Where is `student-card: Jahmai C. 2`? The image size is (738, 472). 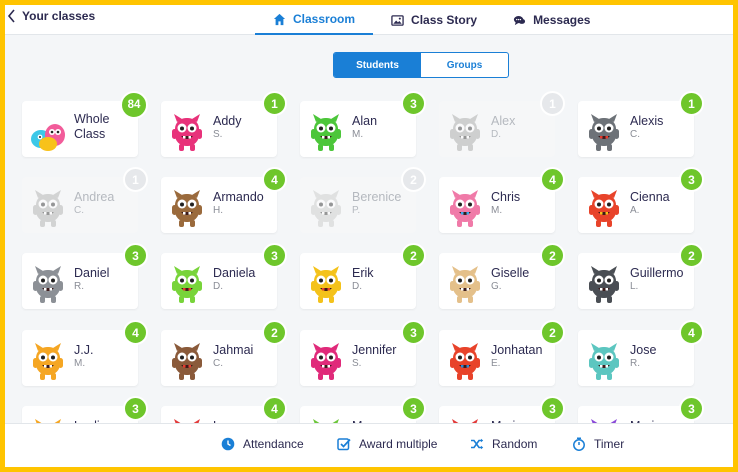 student-card: Jahmai C. 2 is located at coordinates (224, 353).